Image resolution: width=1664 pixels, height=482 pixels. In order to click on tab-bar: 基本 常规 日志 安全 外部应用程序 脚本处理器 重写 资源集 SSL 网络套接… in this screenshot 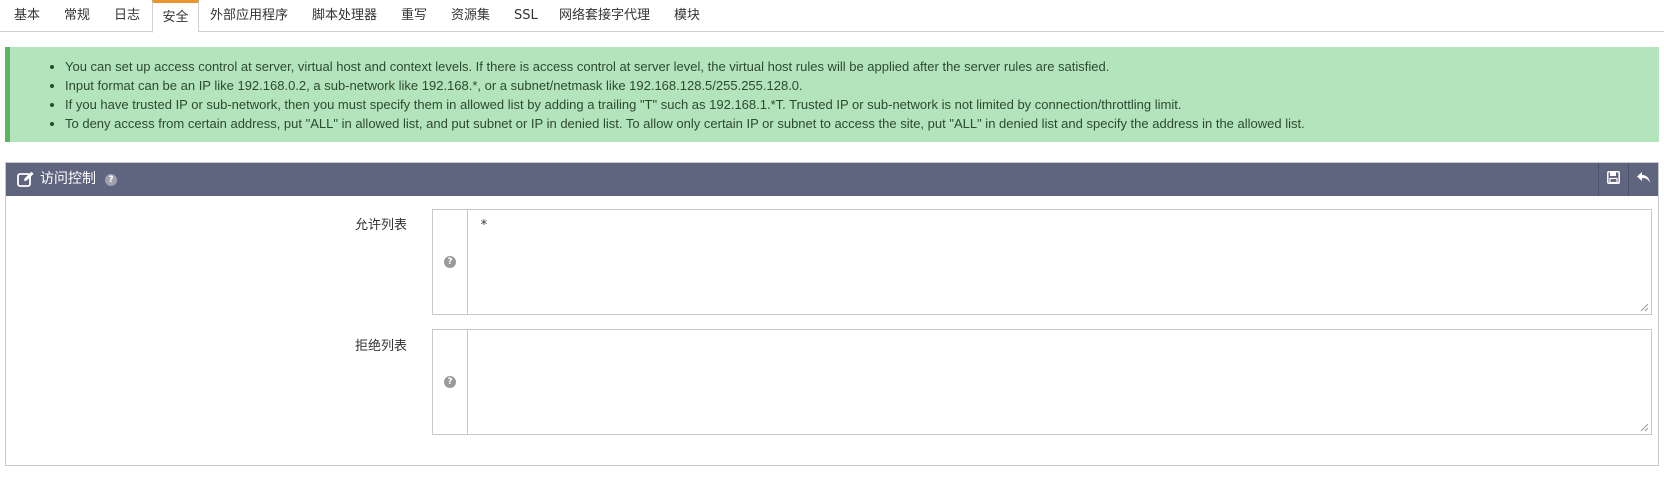, I will do `click(832, 16)`.